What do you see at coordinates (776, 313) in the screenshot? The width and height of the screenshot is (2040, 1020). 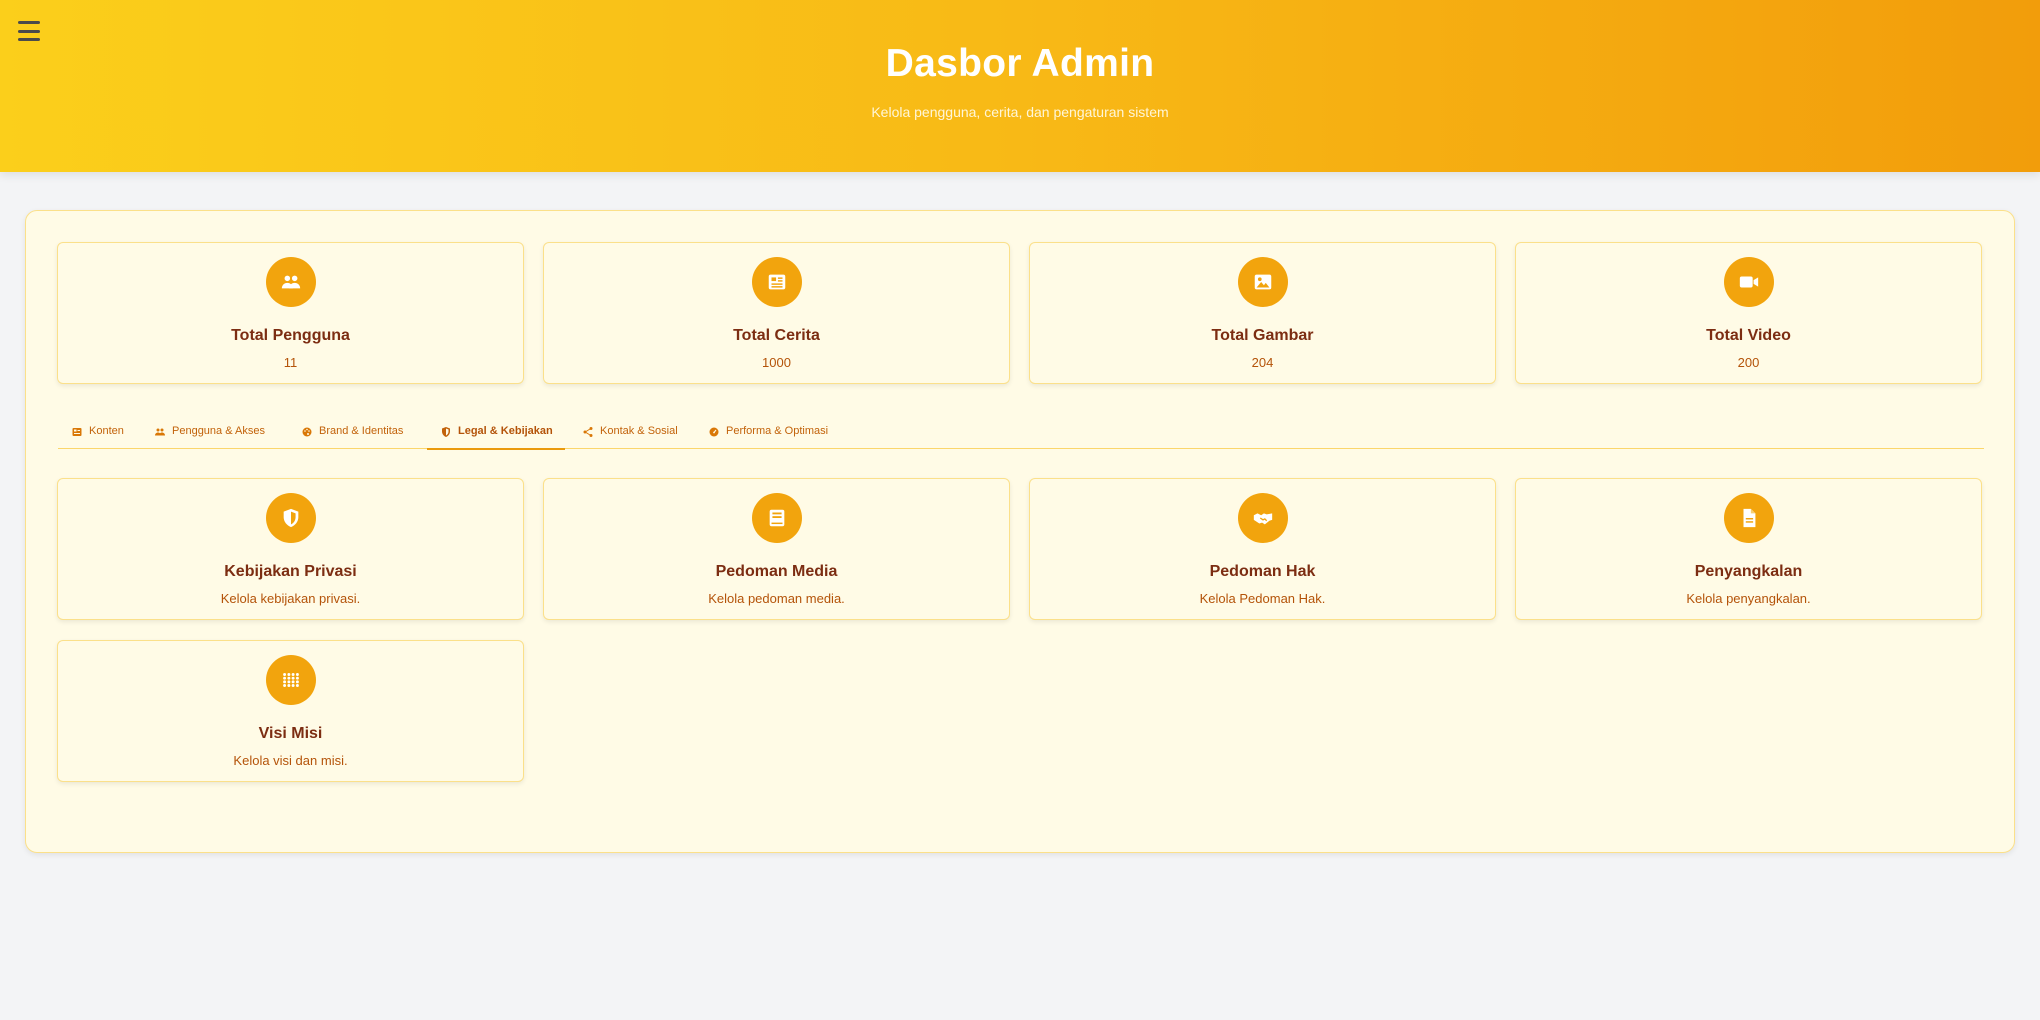 I see `stat-card-stories: Total Cerita 1000` at bounding box center [776, 313].